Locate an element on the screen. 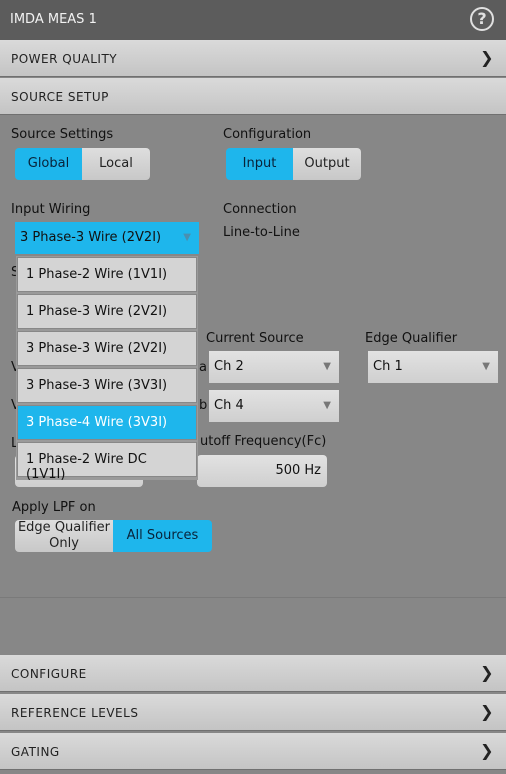 The width and height of the screenshot is (506, 774). section-label: REFERENCE LEVELS is located at coordinates (75, 713).